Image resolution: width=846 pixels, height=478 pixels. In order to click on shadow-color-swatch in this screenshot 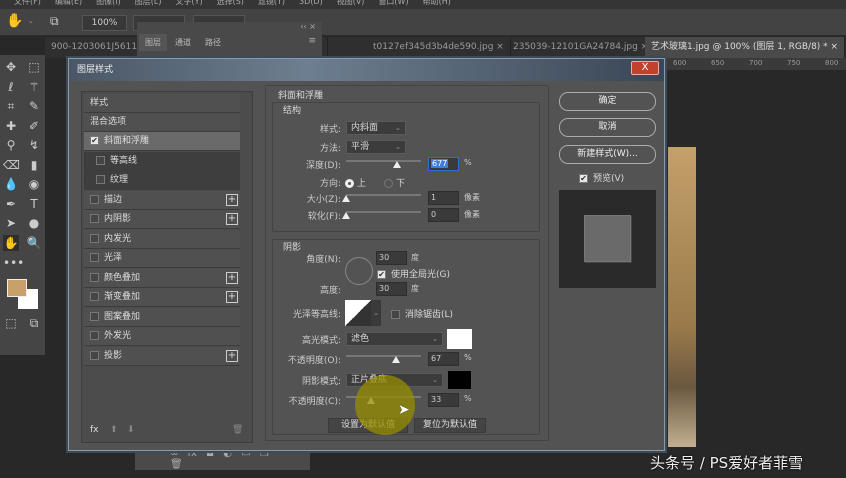, I will do `click(459, 380)`.